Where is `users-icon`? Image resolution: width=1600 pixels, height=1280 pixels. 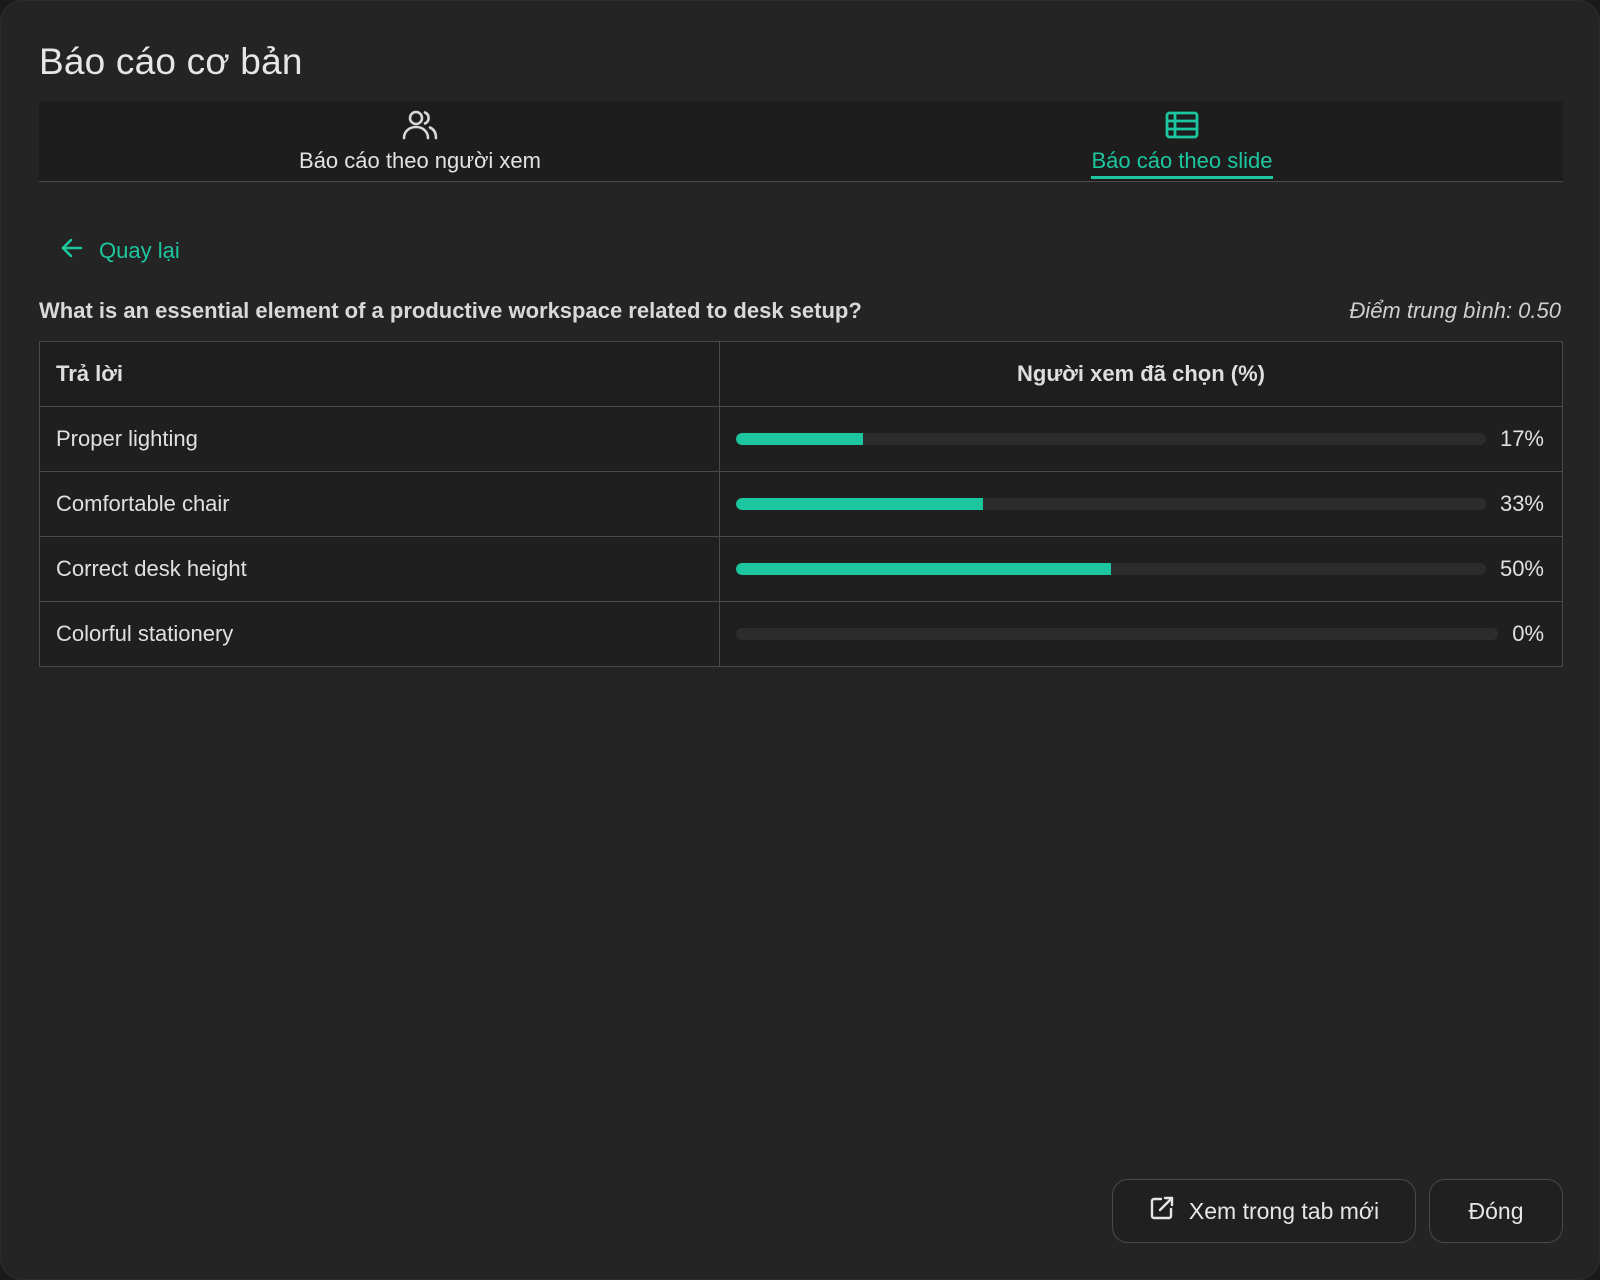 users-icon is located at coordinates (420, 125).